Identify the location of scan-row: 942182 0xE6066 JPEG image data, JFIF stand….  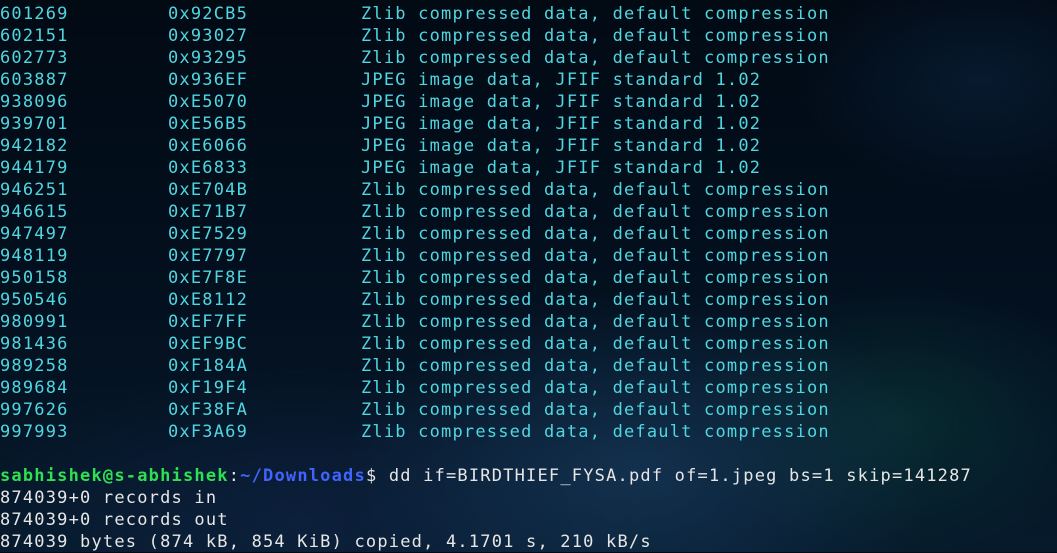
(528, 146).